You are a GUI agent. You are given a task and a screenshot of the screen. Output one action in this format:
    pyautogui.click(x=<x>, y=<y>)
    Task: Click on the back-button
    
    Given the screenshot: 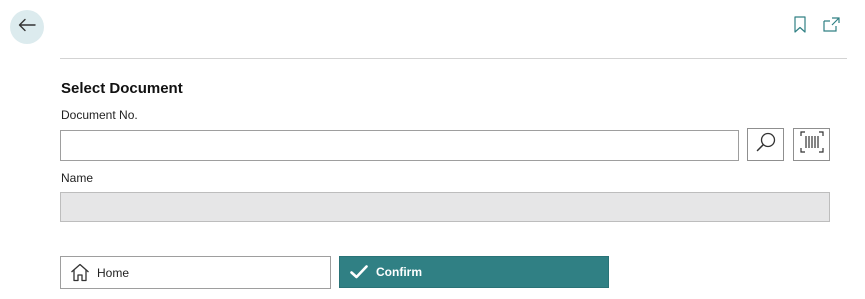 What is the action you would take?
    pyautogui.click(x=27, y=27)
    